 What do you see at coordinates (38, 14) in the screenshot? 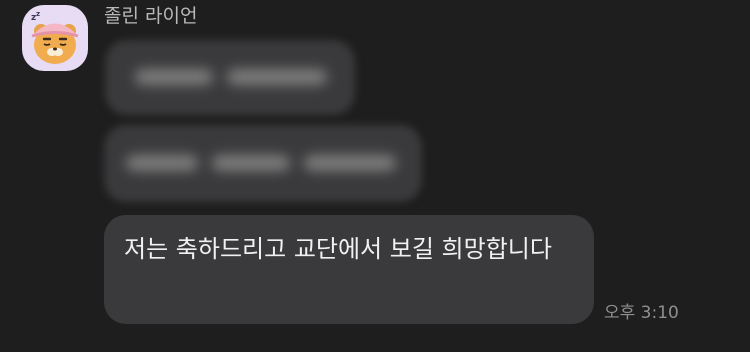
I see `svg-text: z` at bounding box center [38, 14].